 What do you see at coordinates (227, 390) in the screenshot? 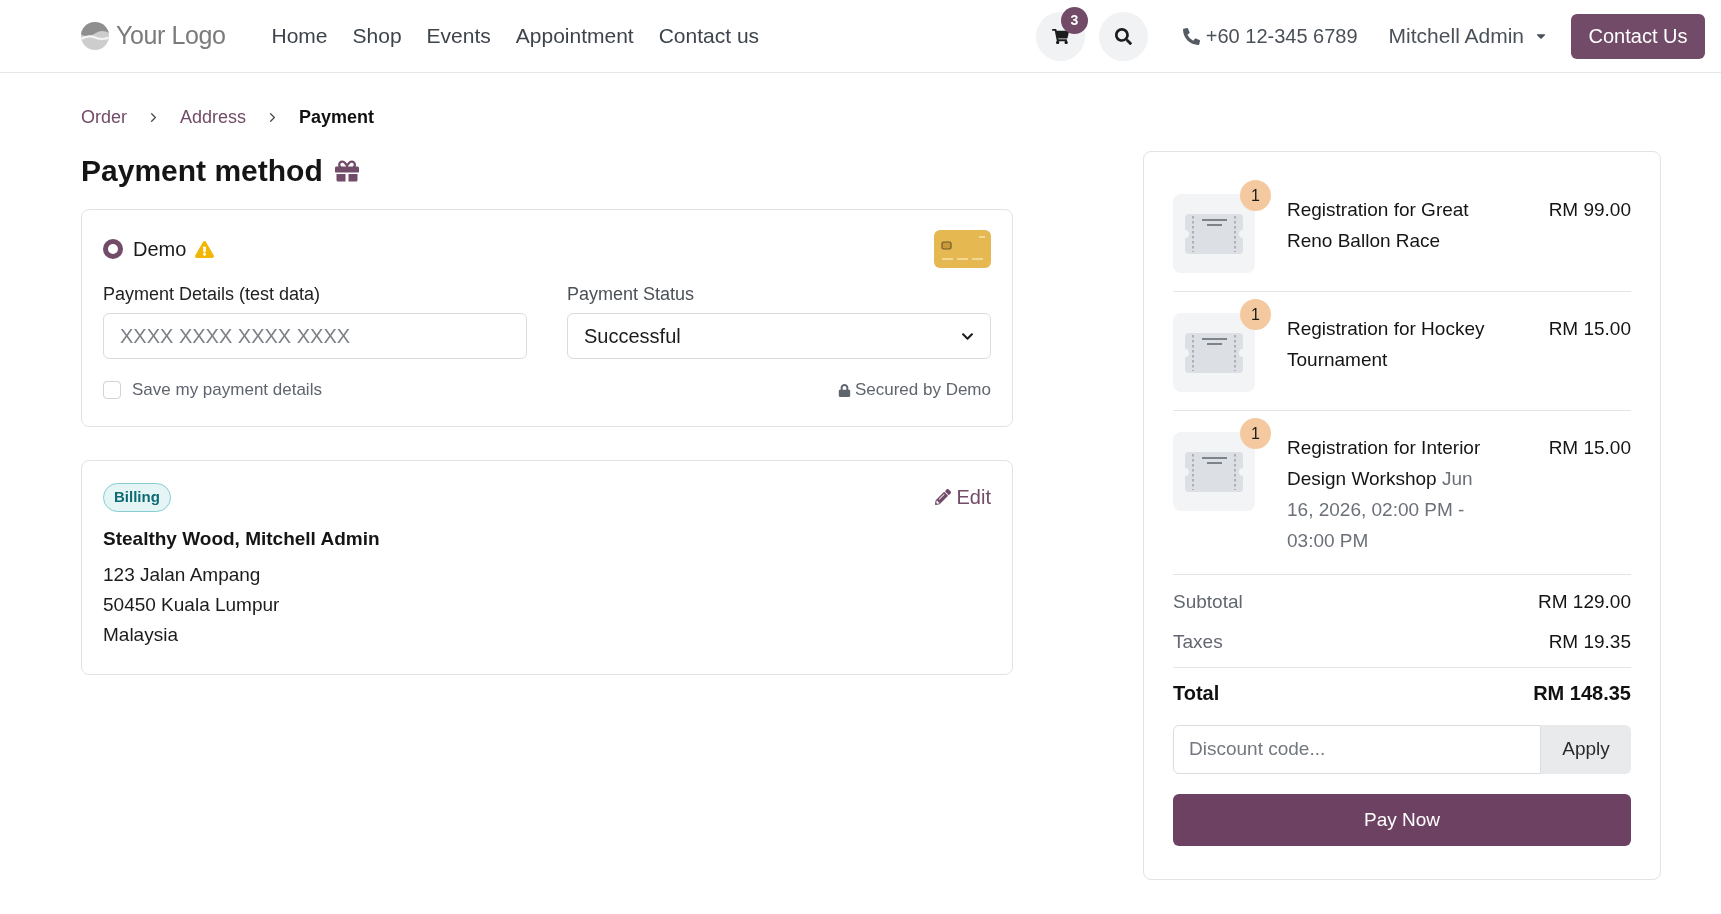
I see `checkbox-label: Save my payment details` at bounding box center [227, 390].